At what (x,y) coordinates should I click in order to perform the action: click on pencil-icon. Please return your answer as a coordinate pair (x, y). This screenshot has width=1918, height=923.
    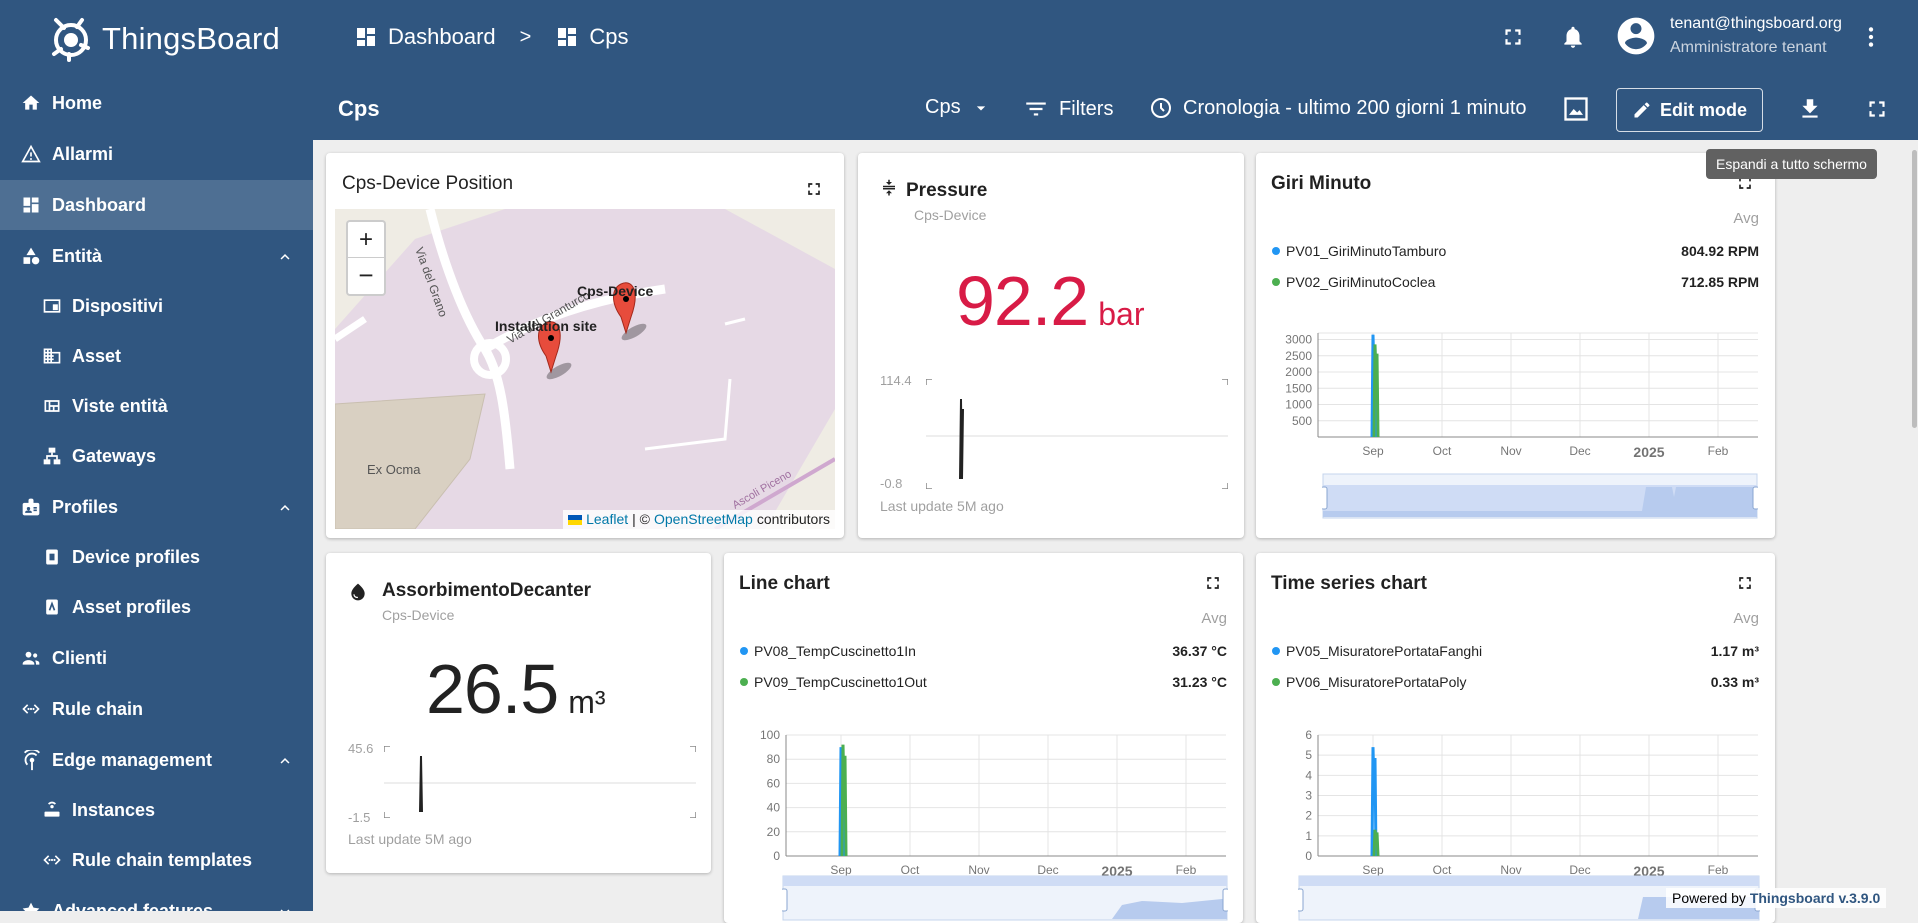
    Looking at the image, I should click on (1642, 110).